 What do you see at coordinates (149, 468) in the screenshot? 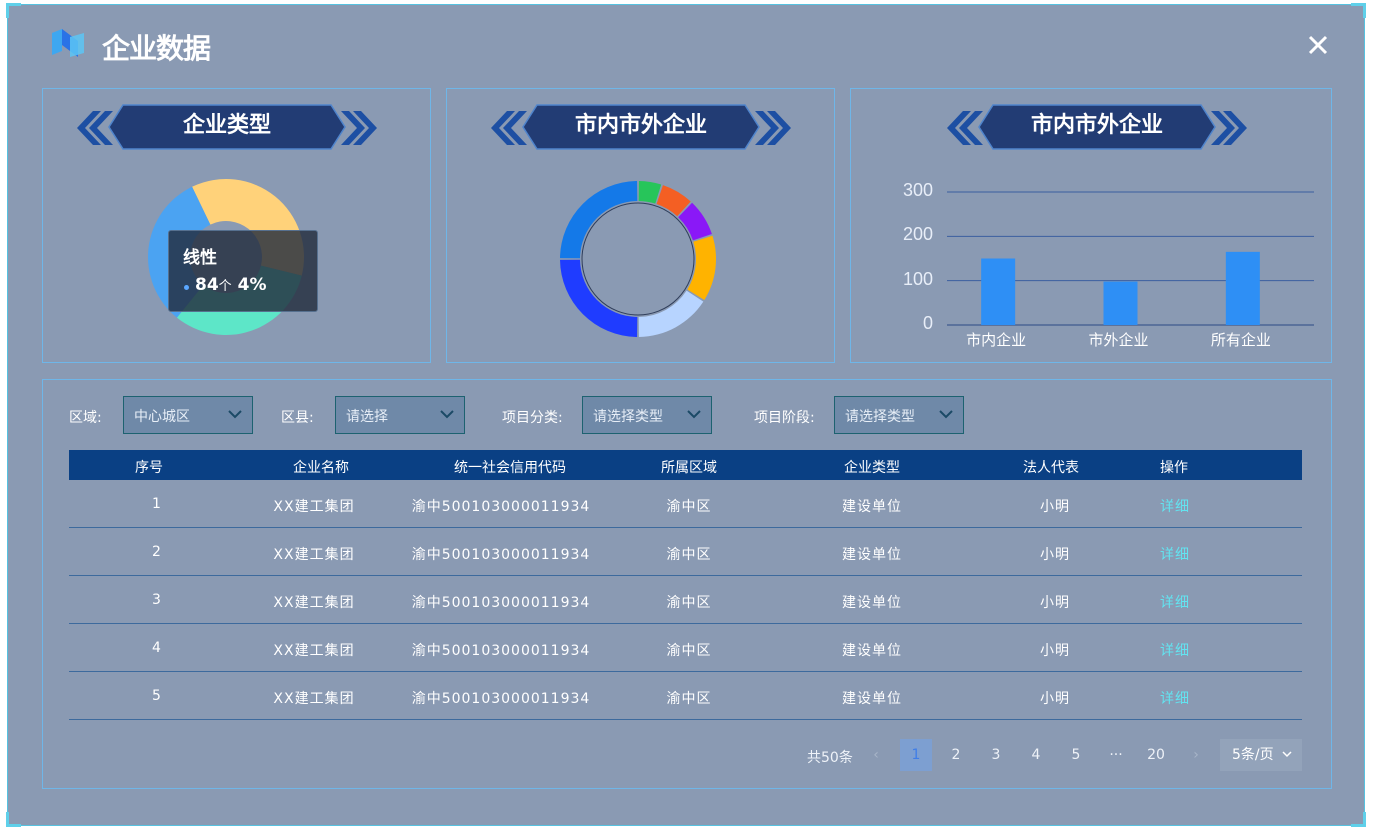
I see `col-index: 序号` at bounding box center [149, 468].